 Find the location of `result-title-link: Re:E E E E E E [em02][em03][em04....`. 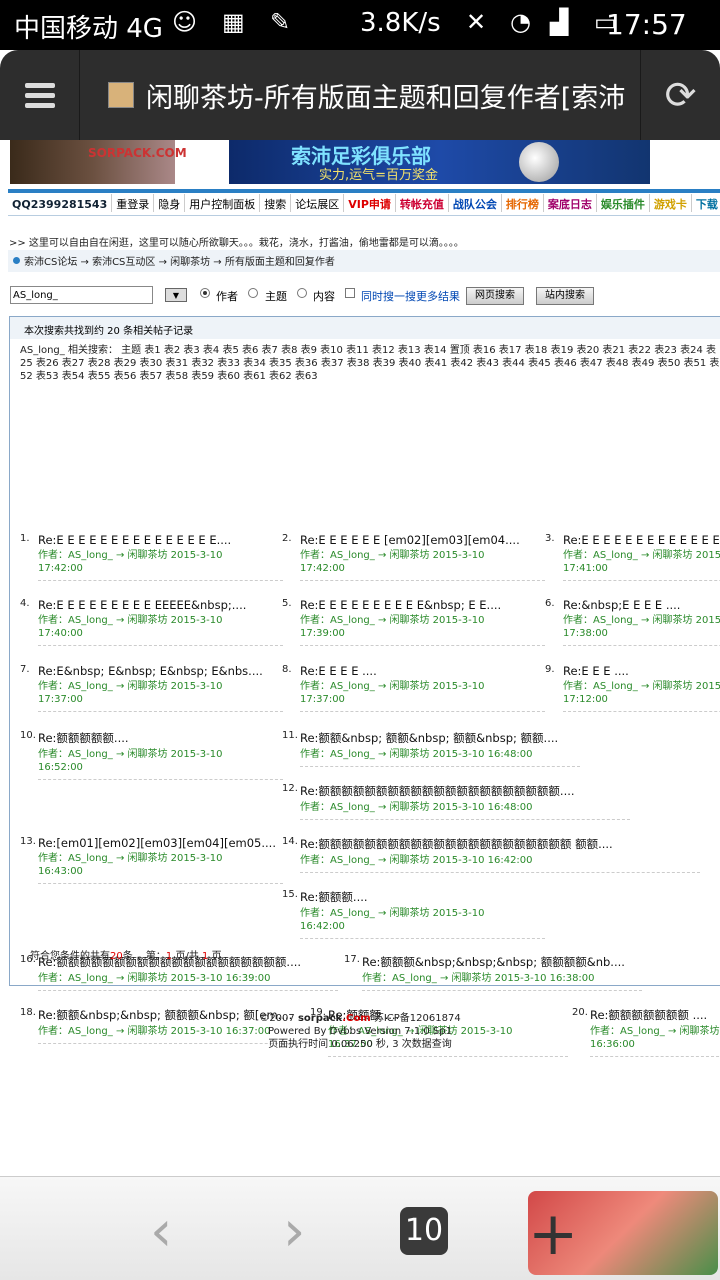

result-title-link: Re:E E E E E E [em02][em03][em04.... is located at coordinates (410, 540).